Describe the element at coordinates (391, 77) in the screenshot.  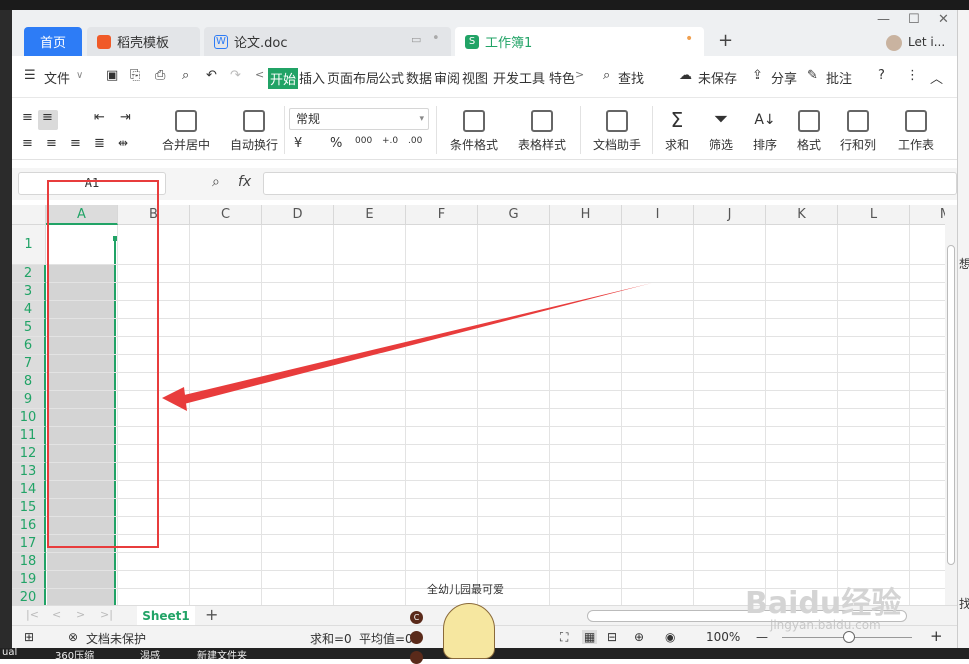
I see `menu-formula: 公式` at that location.